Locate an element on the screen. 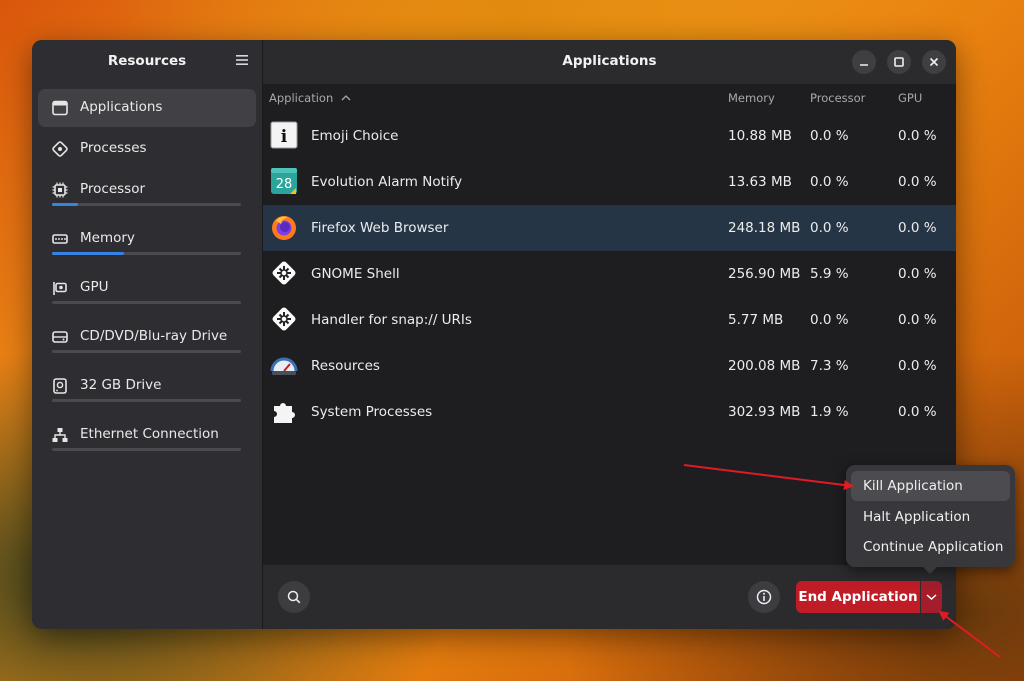 The height and width of the screenshot is (681, 1024). bottom-toolbar: End Application is located at coordinates (609, 597).